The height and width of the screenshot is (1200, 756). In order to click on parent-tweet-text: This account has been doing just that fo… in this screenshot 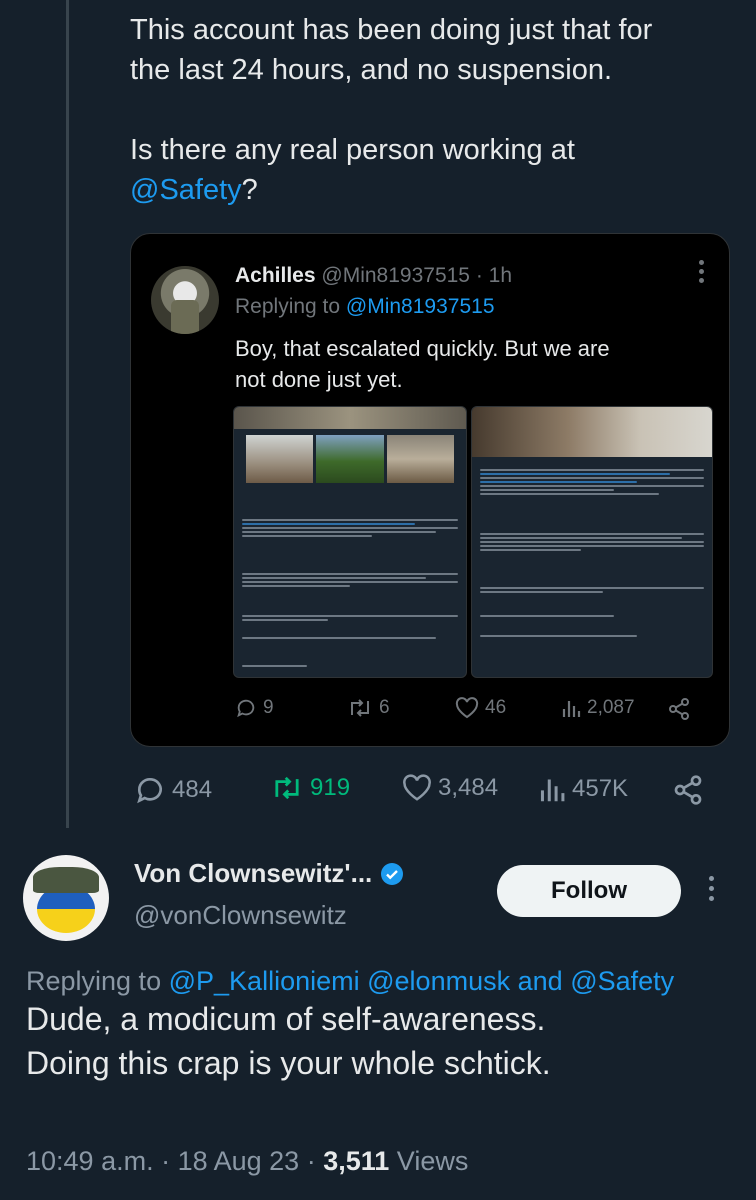, I will do `click(435, 110)`.